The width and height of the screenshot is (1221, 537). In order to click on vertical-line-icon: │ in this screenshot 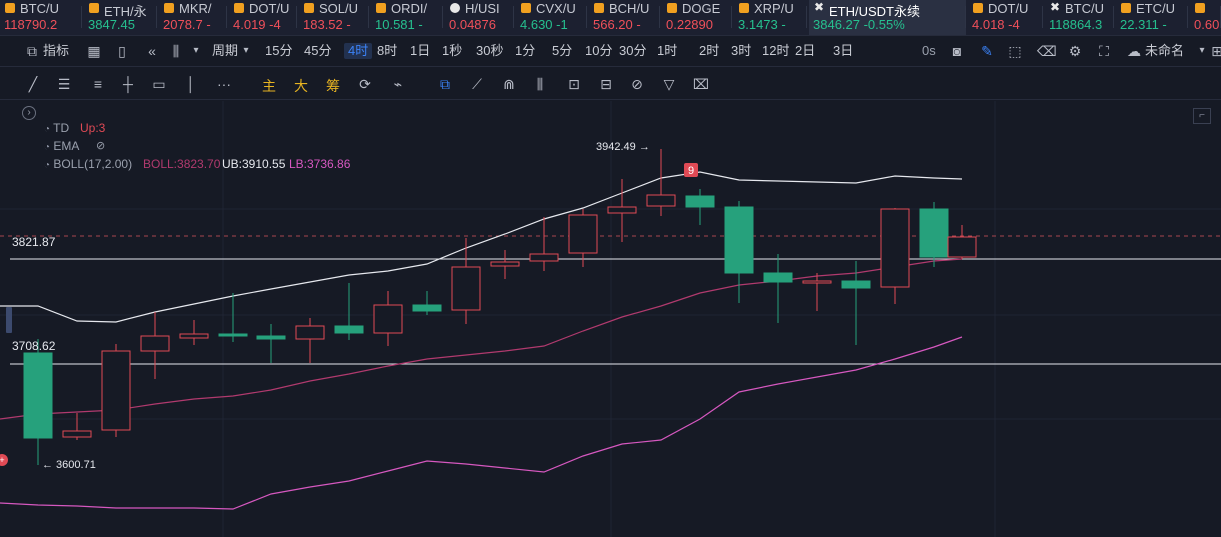, I will do `click(191, 84)`.